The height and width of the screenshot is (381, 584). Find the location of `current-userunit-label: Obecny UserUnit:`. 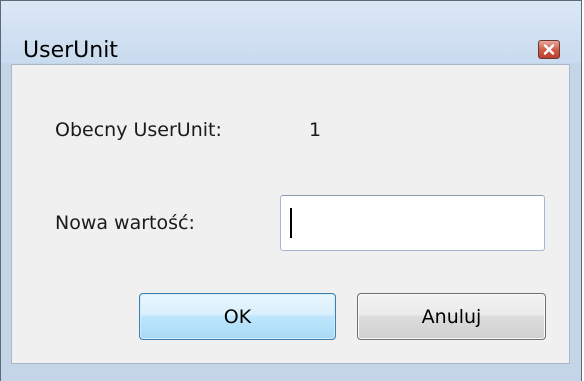

current-userunit-label: Obecny UserUnit: is located at coordinates (138, 130).